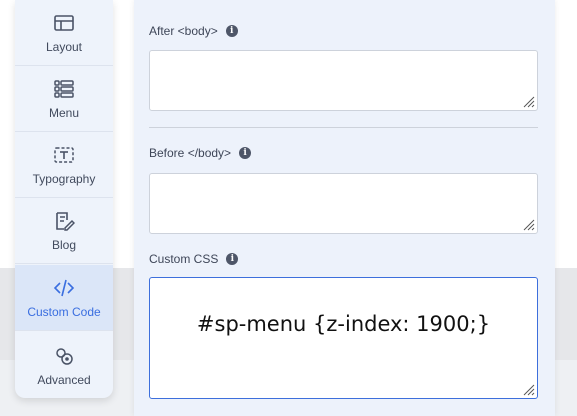  What do you see at coordinates (64, 47) in the screenshot?
I see `sidebar-item-label: Layout` at bounding box center [64, 47].